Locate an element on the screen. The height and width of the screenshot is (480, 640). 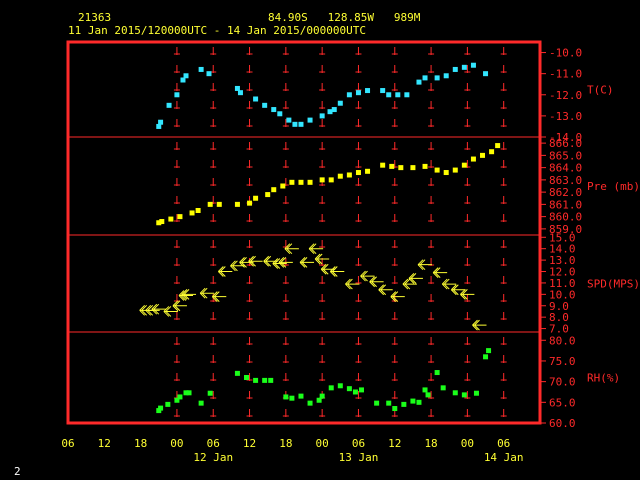
y-tick-label: 75.0 is located at coordinates (562, 361).